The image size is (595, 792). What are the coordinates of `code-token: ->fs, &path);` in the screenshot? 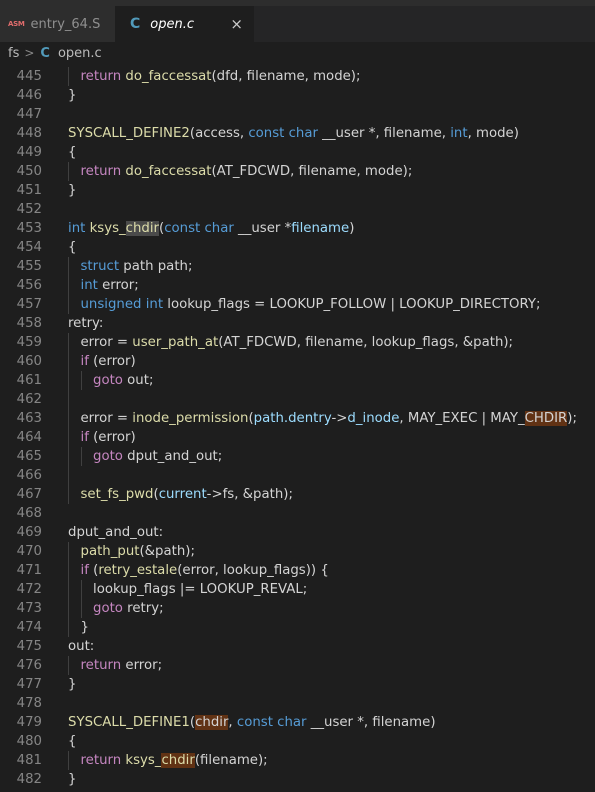 It's located at (249, 494).